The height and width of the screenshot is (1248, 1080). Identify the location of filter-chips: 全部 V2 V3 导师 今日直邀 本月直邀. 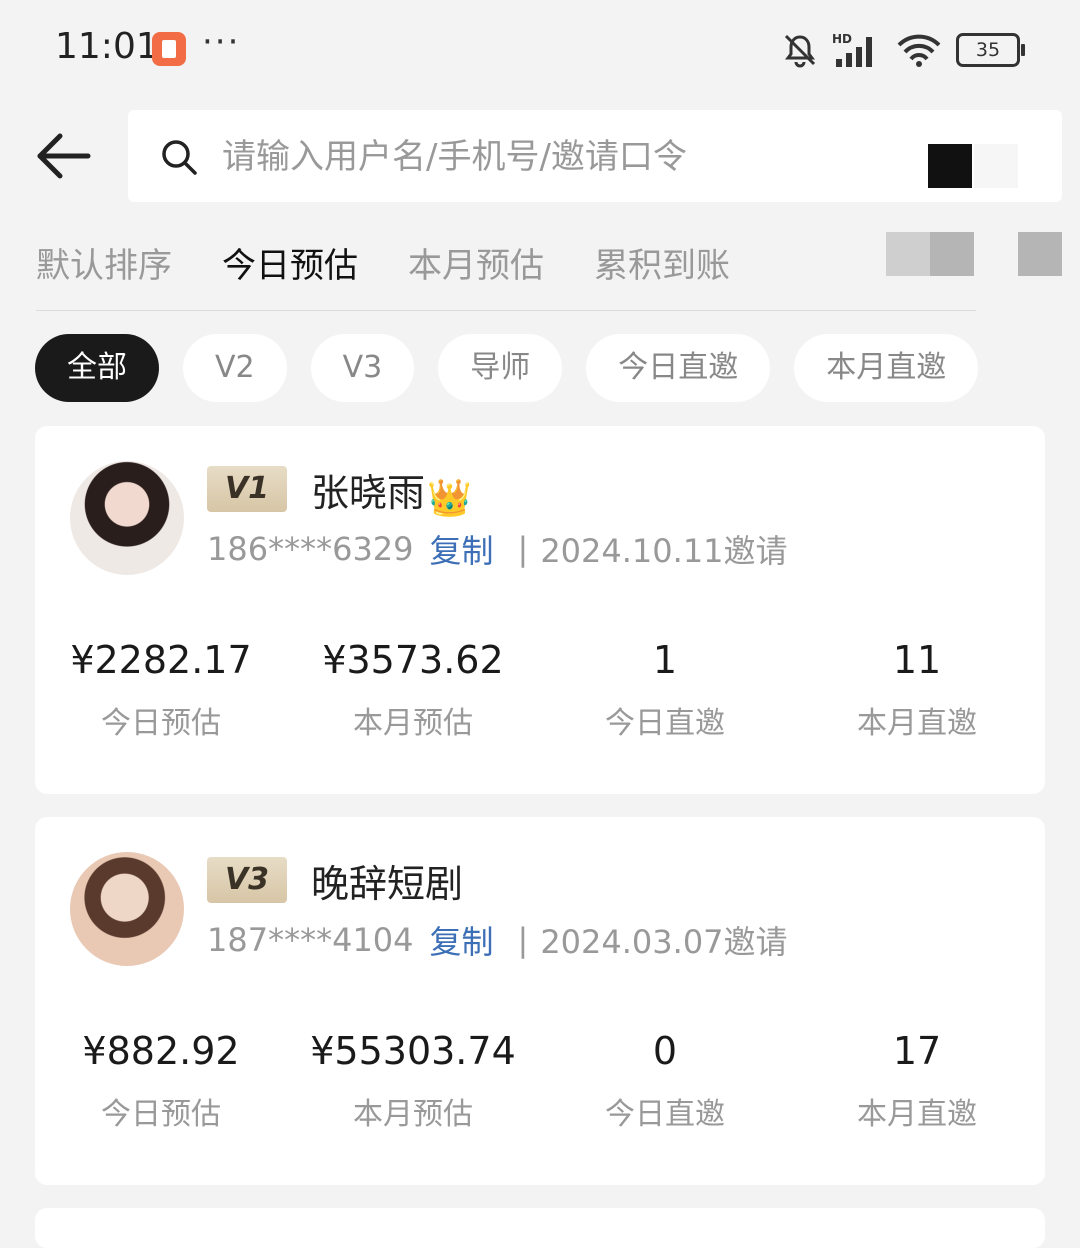
(507, 368).